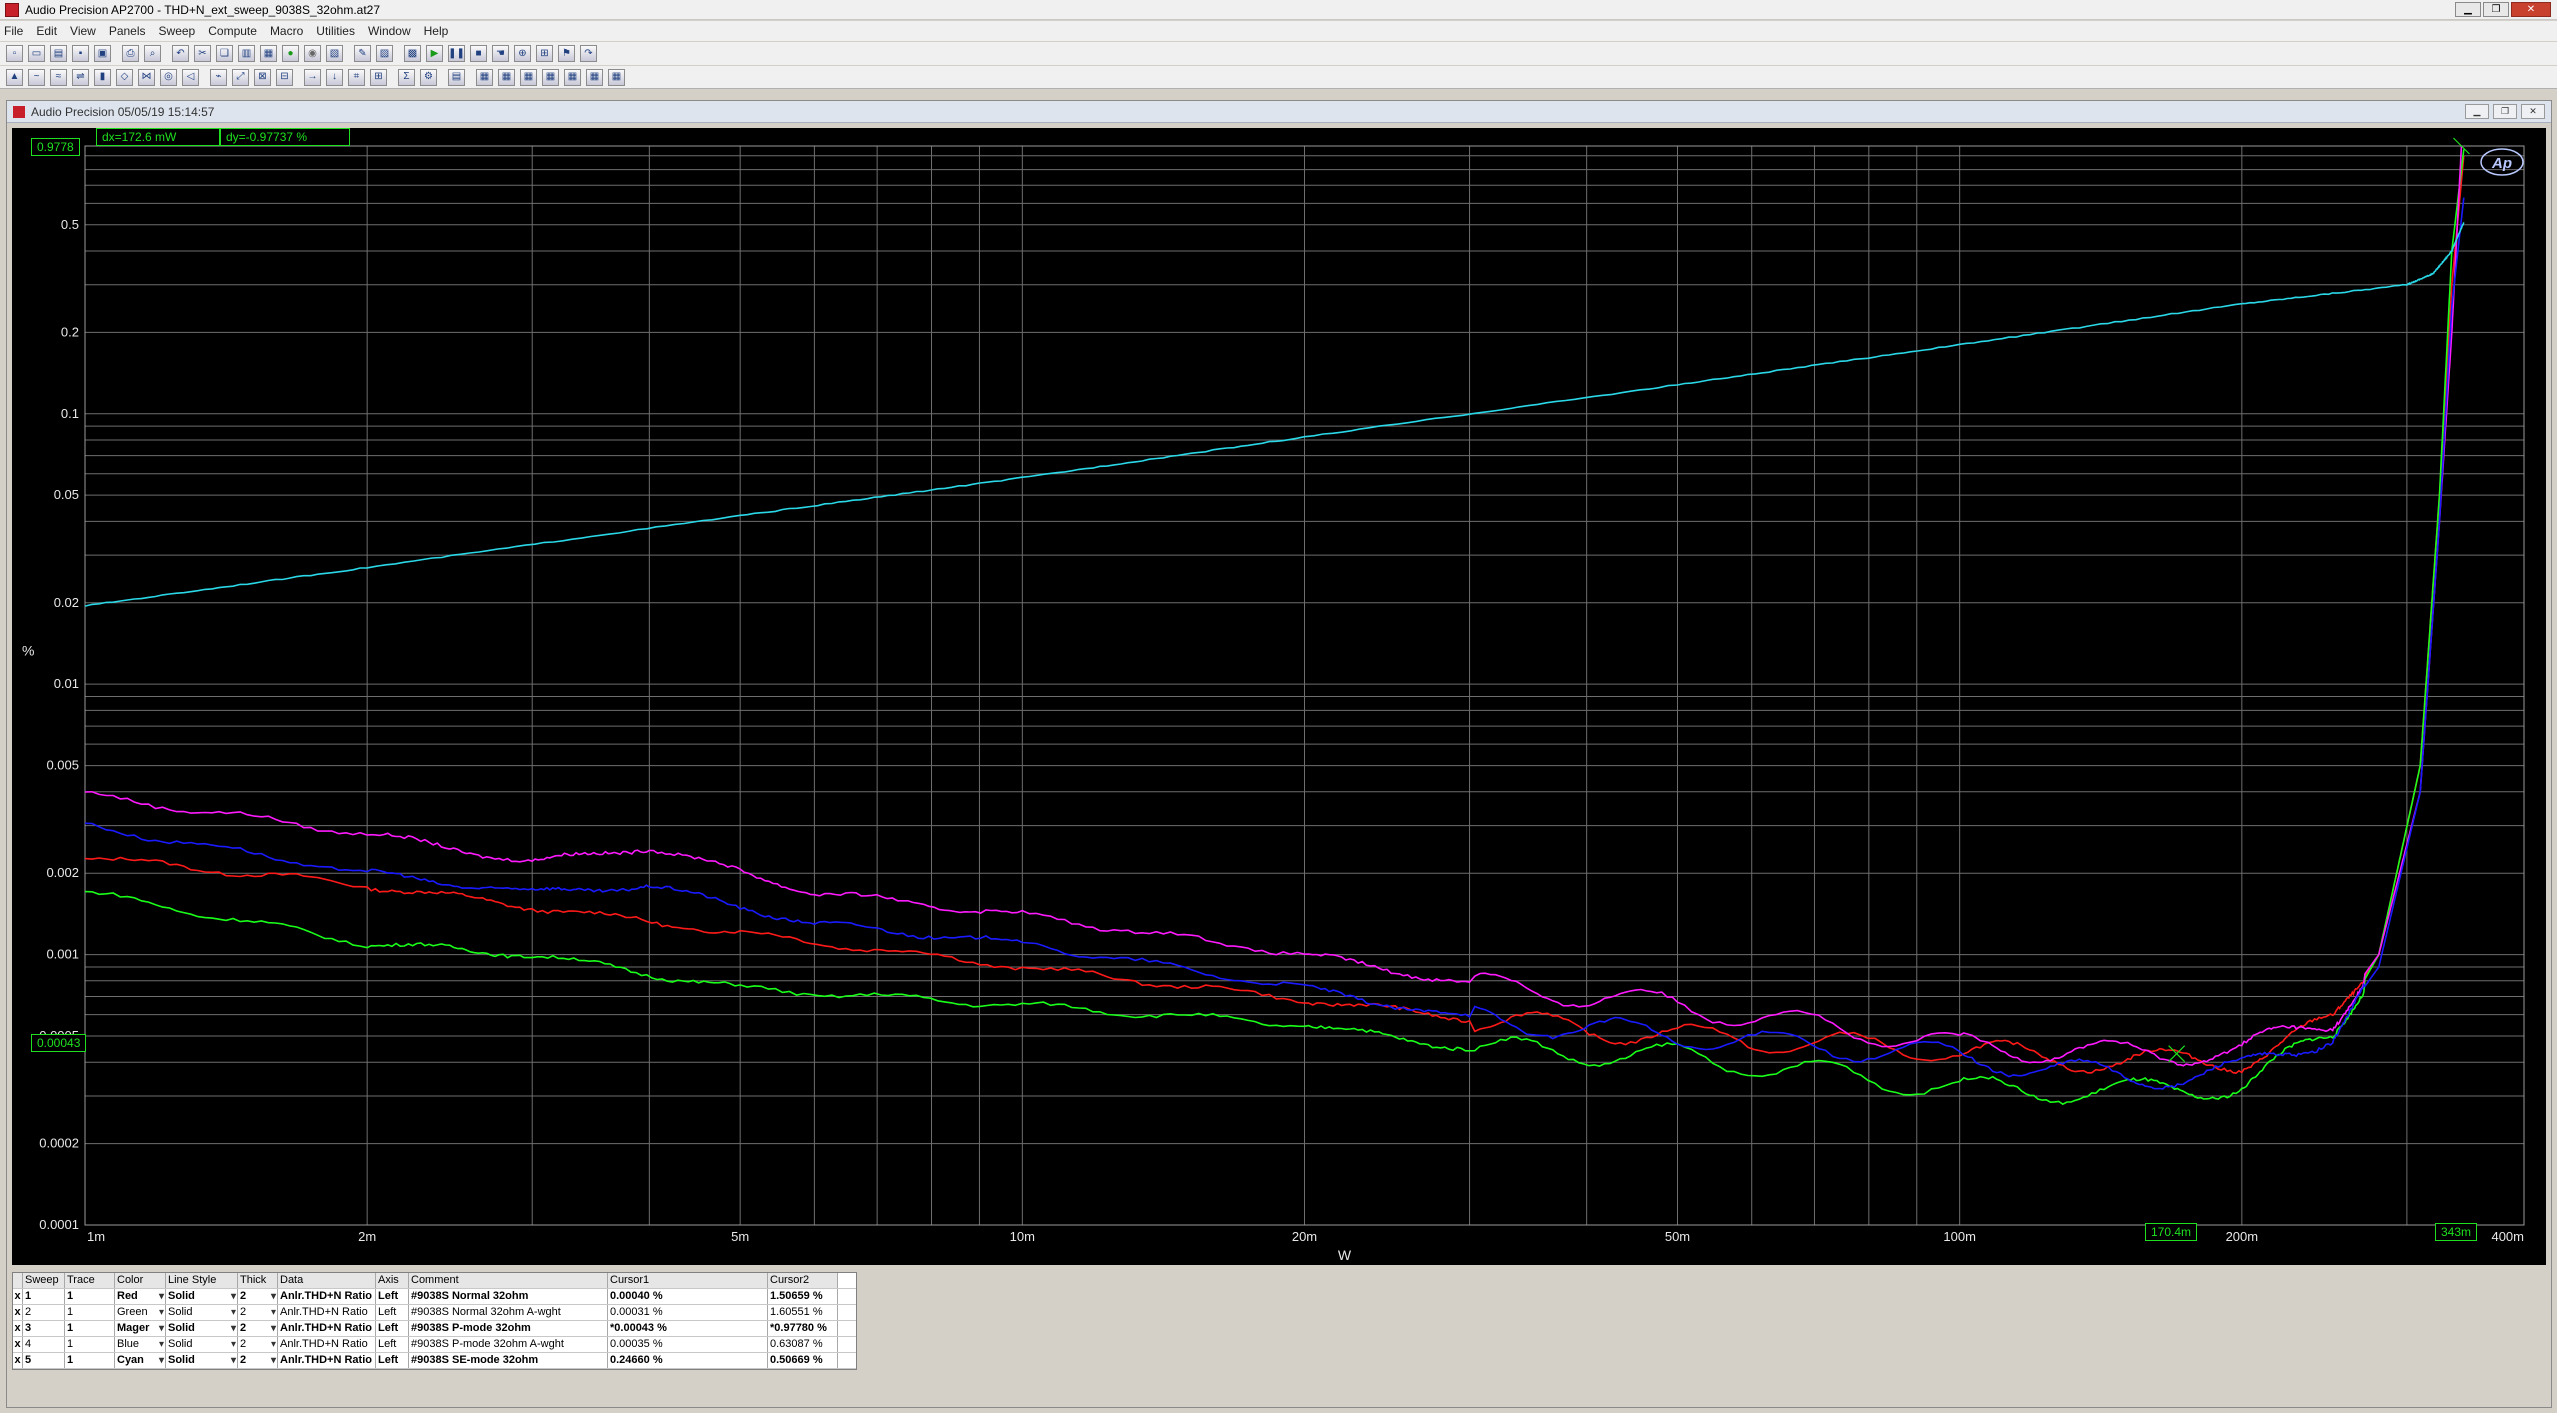  What do you see at coordinates (384, 53) in the screenshot?
I see `graph-select-icon: ▨` at bounding box center [384, 53].